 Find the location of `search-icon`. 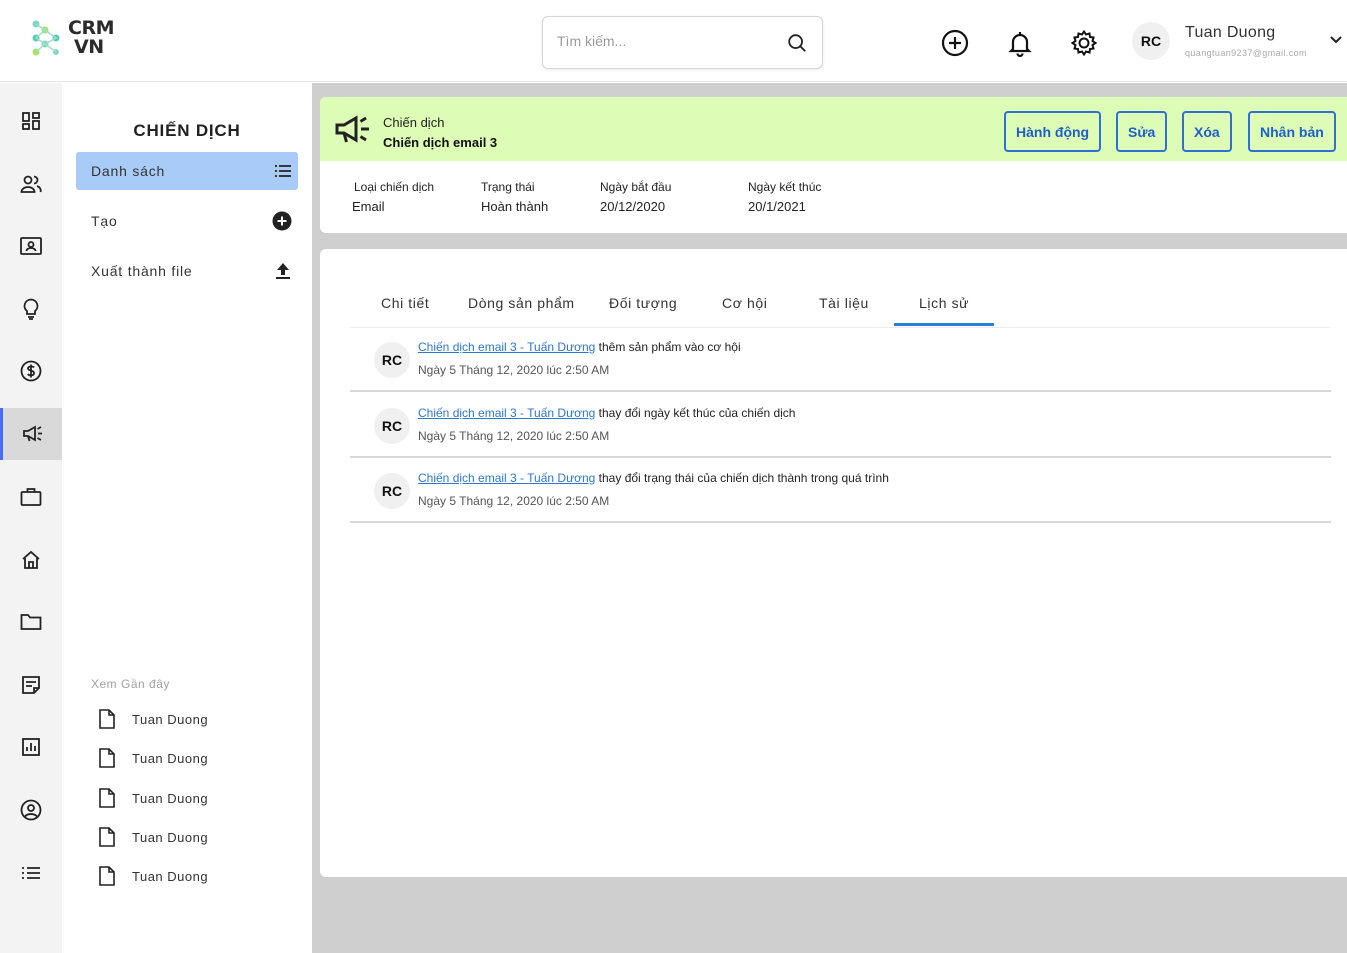

search-icon is located at coordinates (797, 43).